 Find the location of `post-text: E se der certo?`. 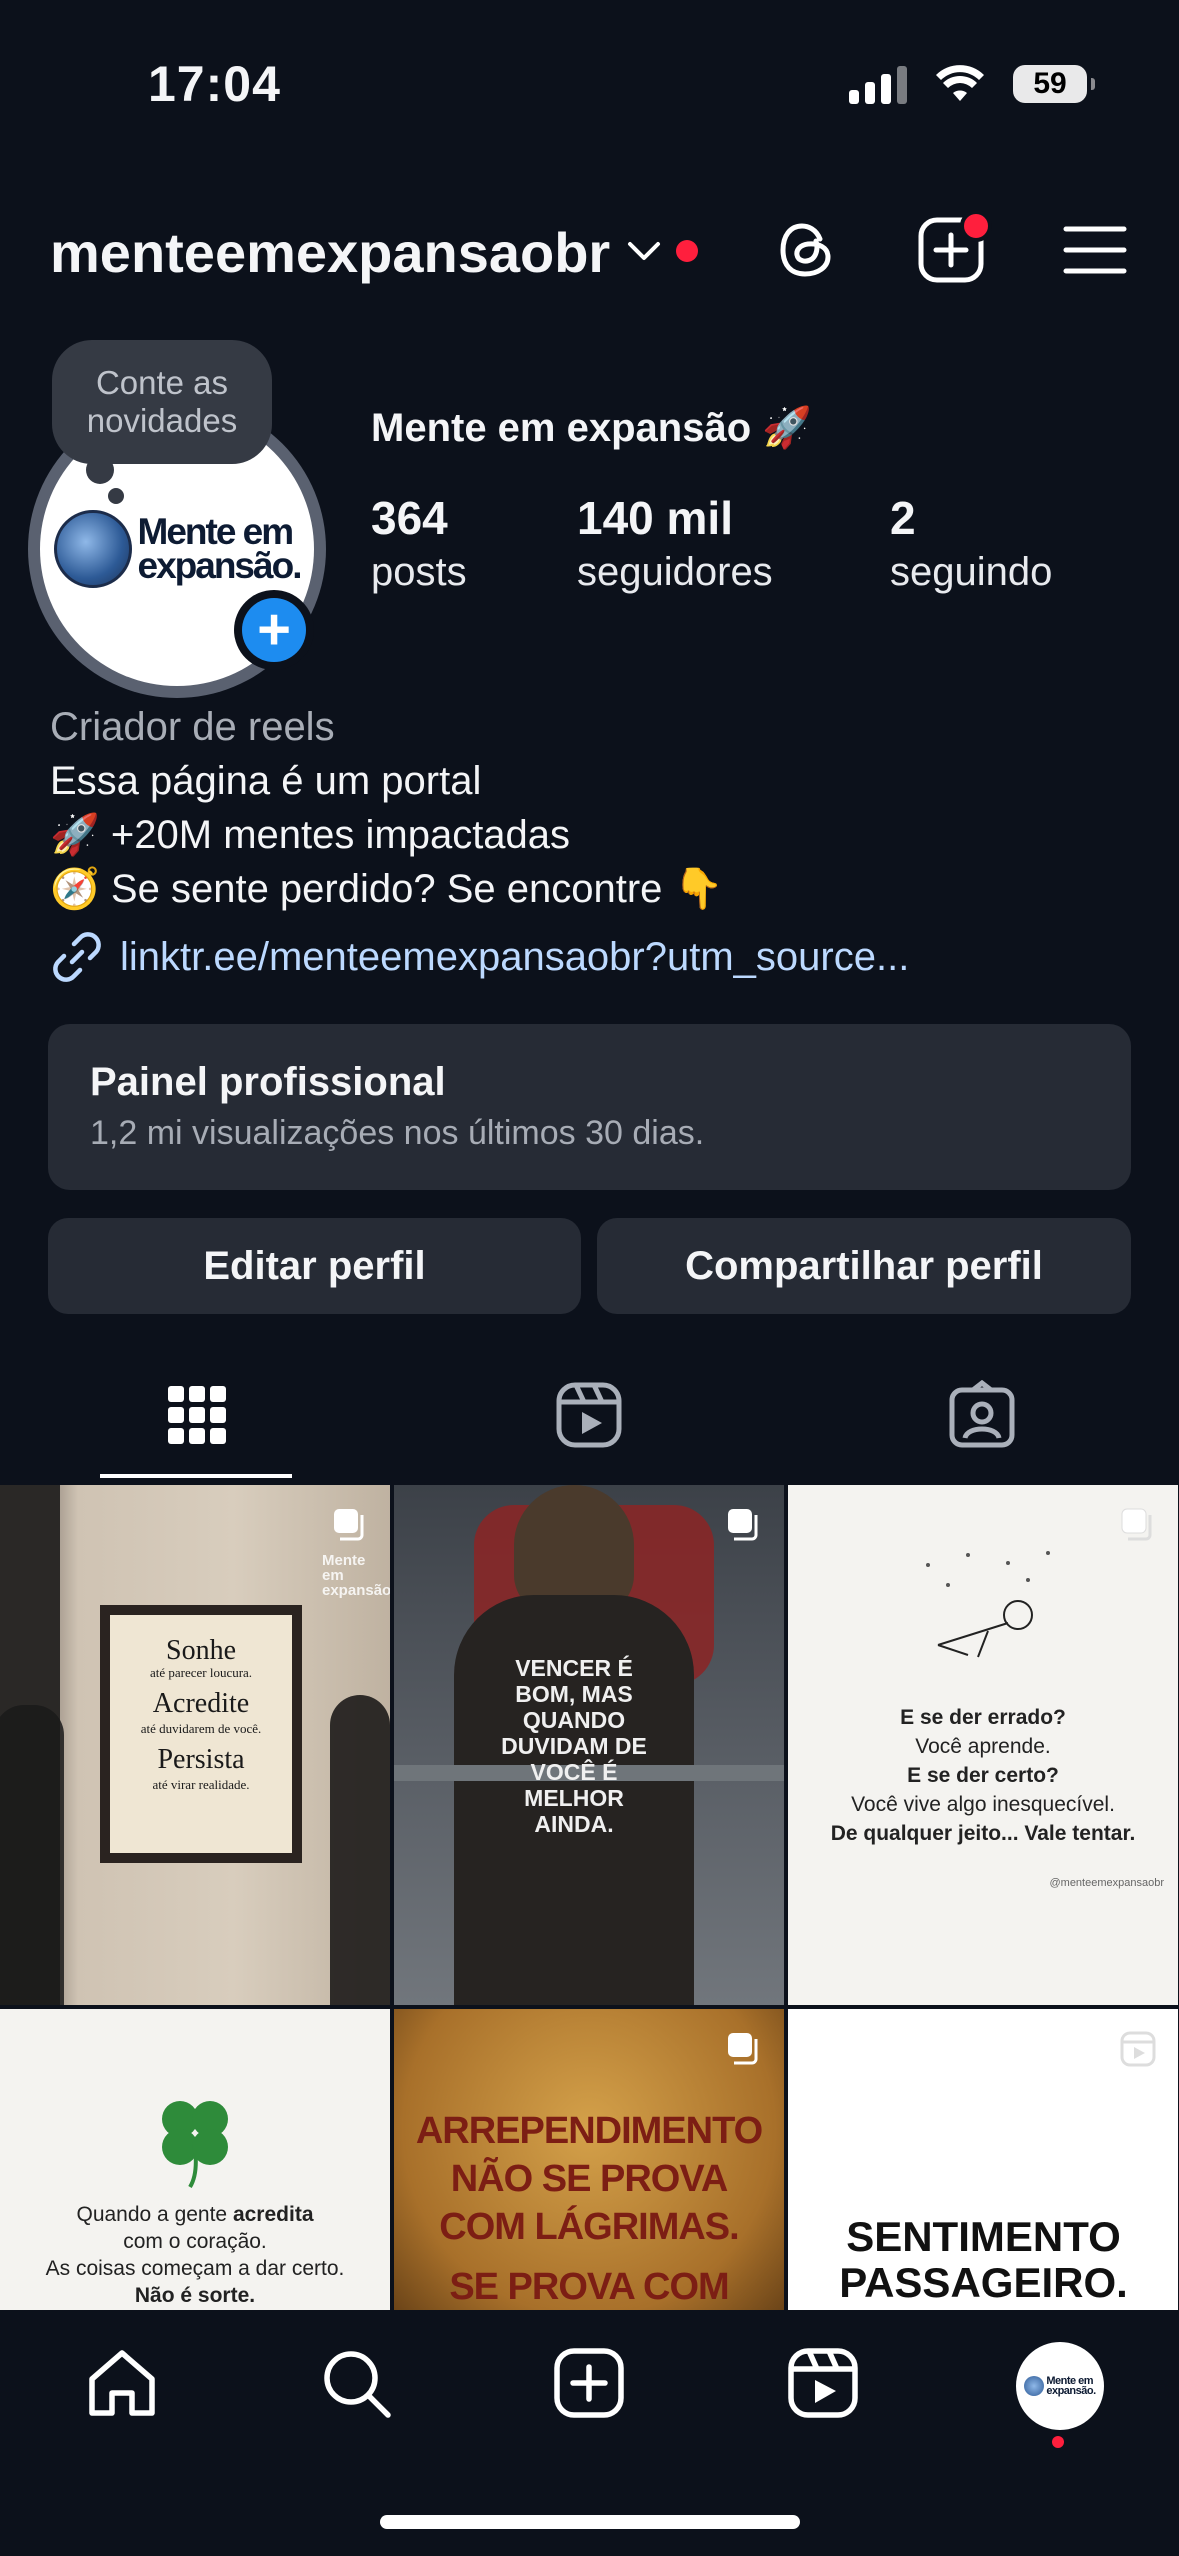

post-text: E se der certo? is located at coordinates (983, 1775).